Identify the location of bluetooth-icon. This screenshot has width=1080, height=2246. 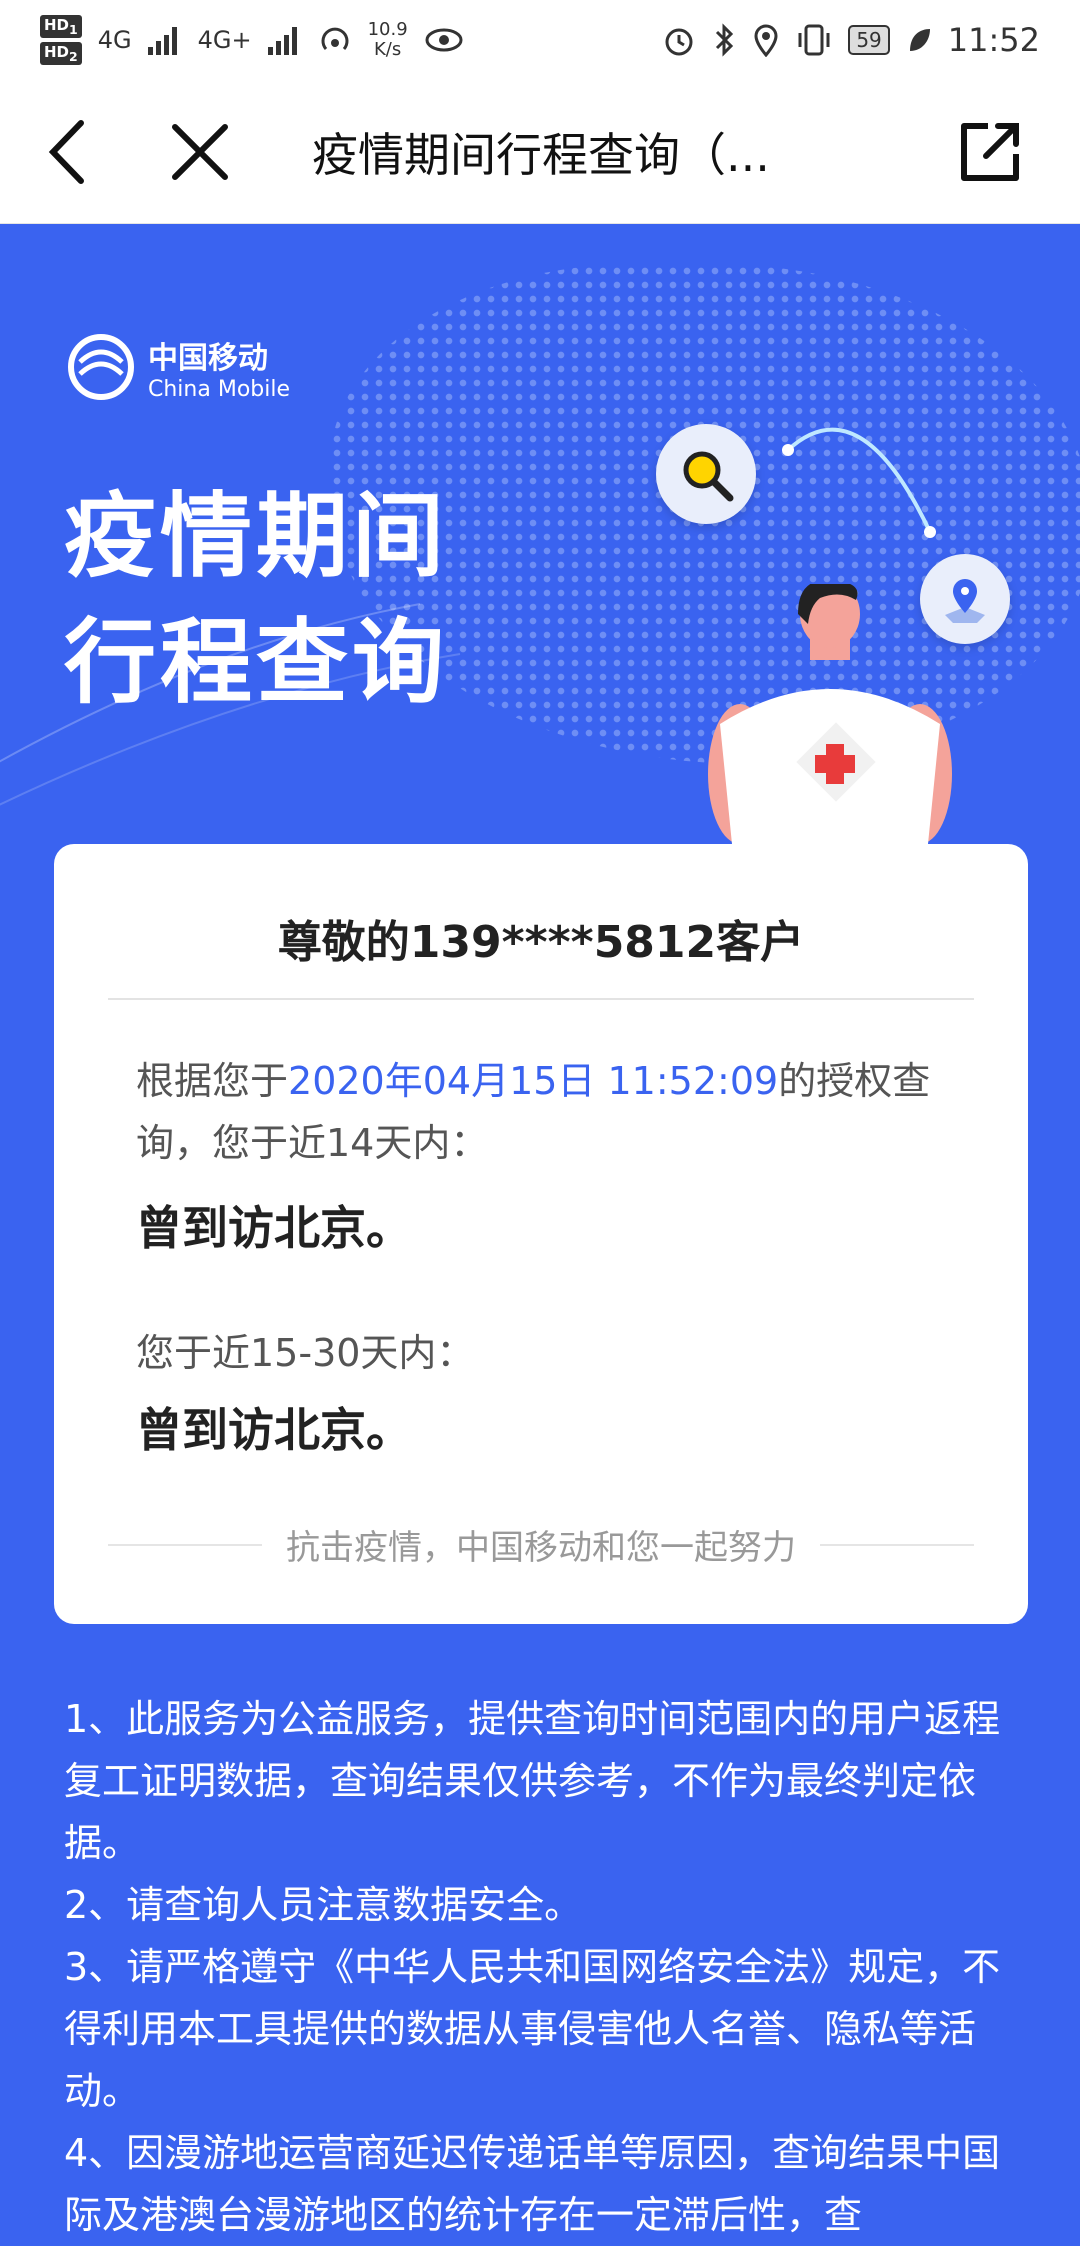
(725, 40).